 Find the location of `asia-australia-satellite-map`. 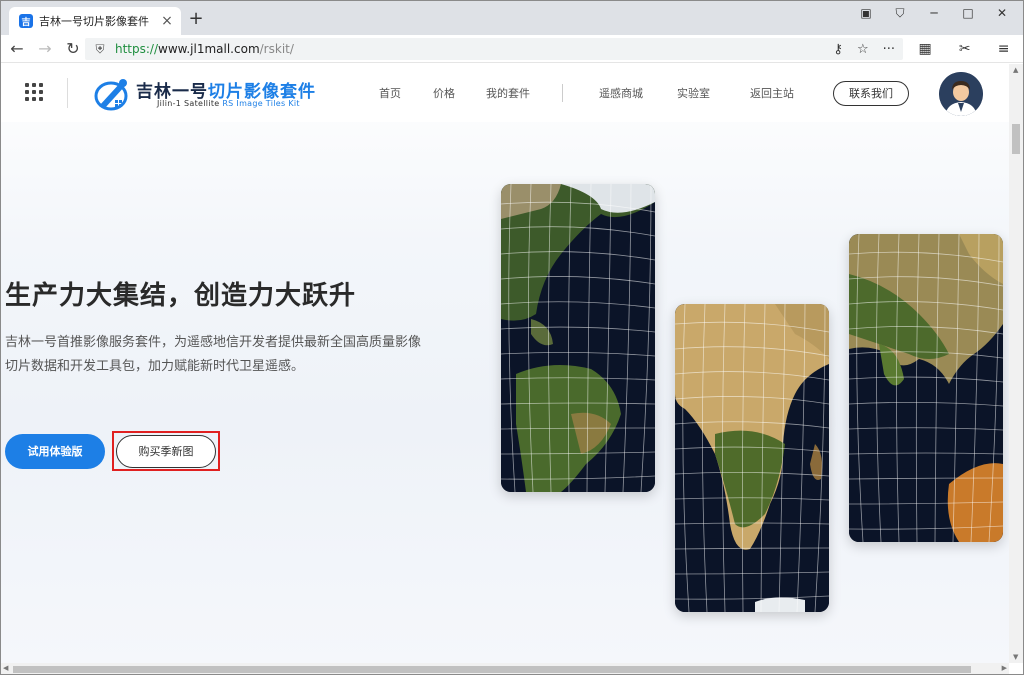

asia-australia-satellite-map is located at coordinates (926, 388).